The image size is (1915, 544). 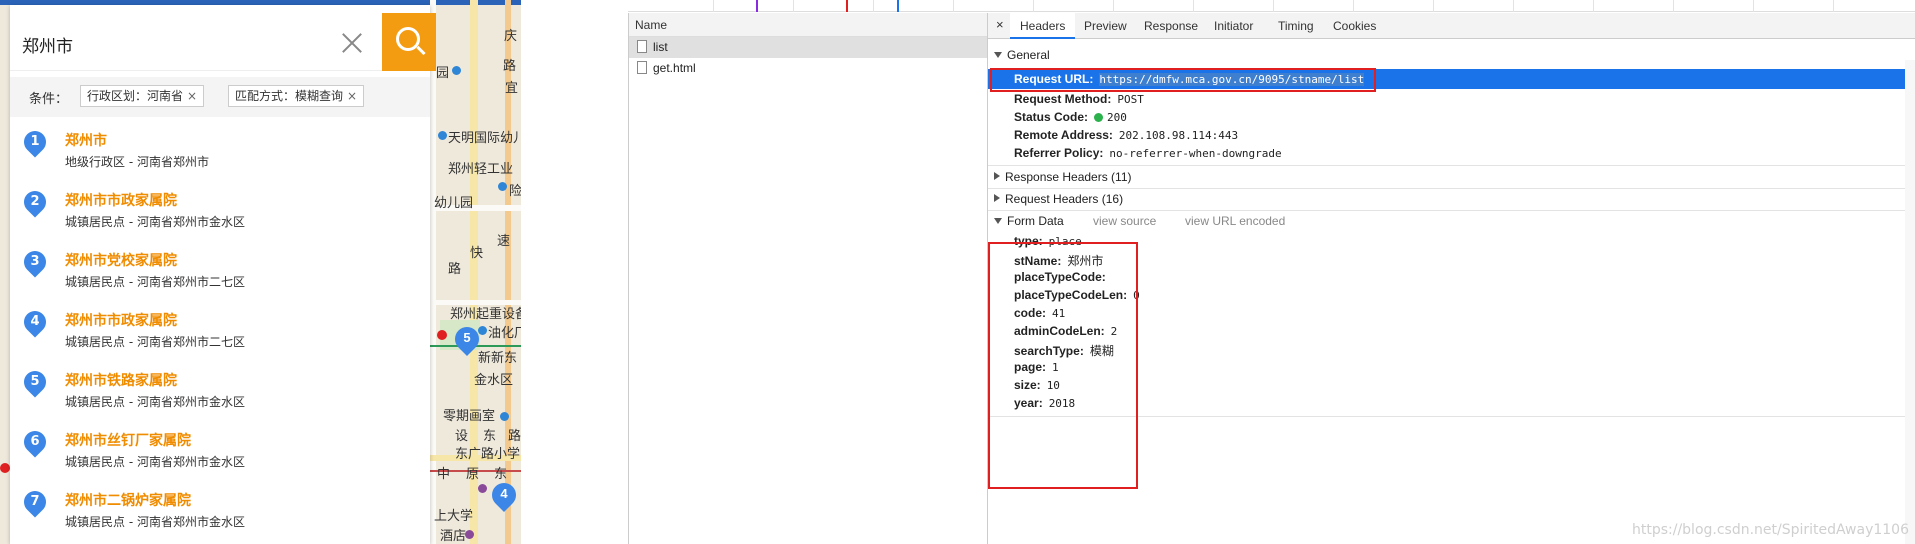 I want to click on tab-cookies: Cookies, so click(x=1354, y=26).